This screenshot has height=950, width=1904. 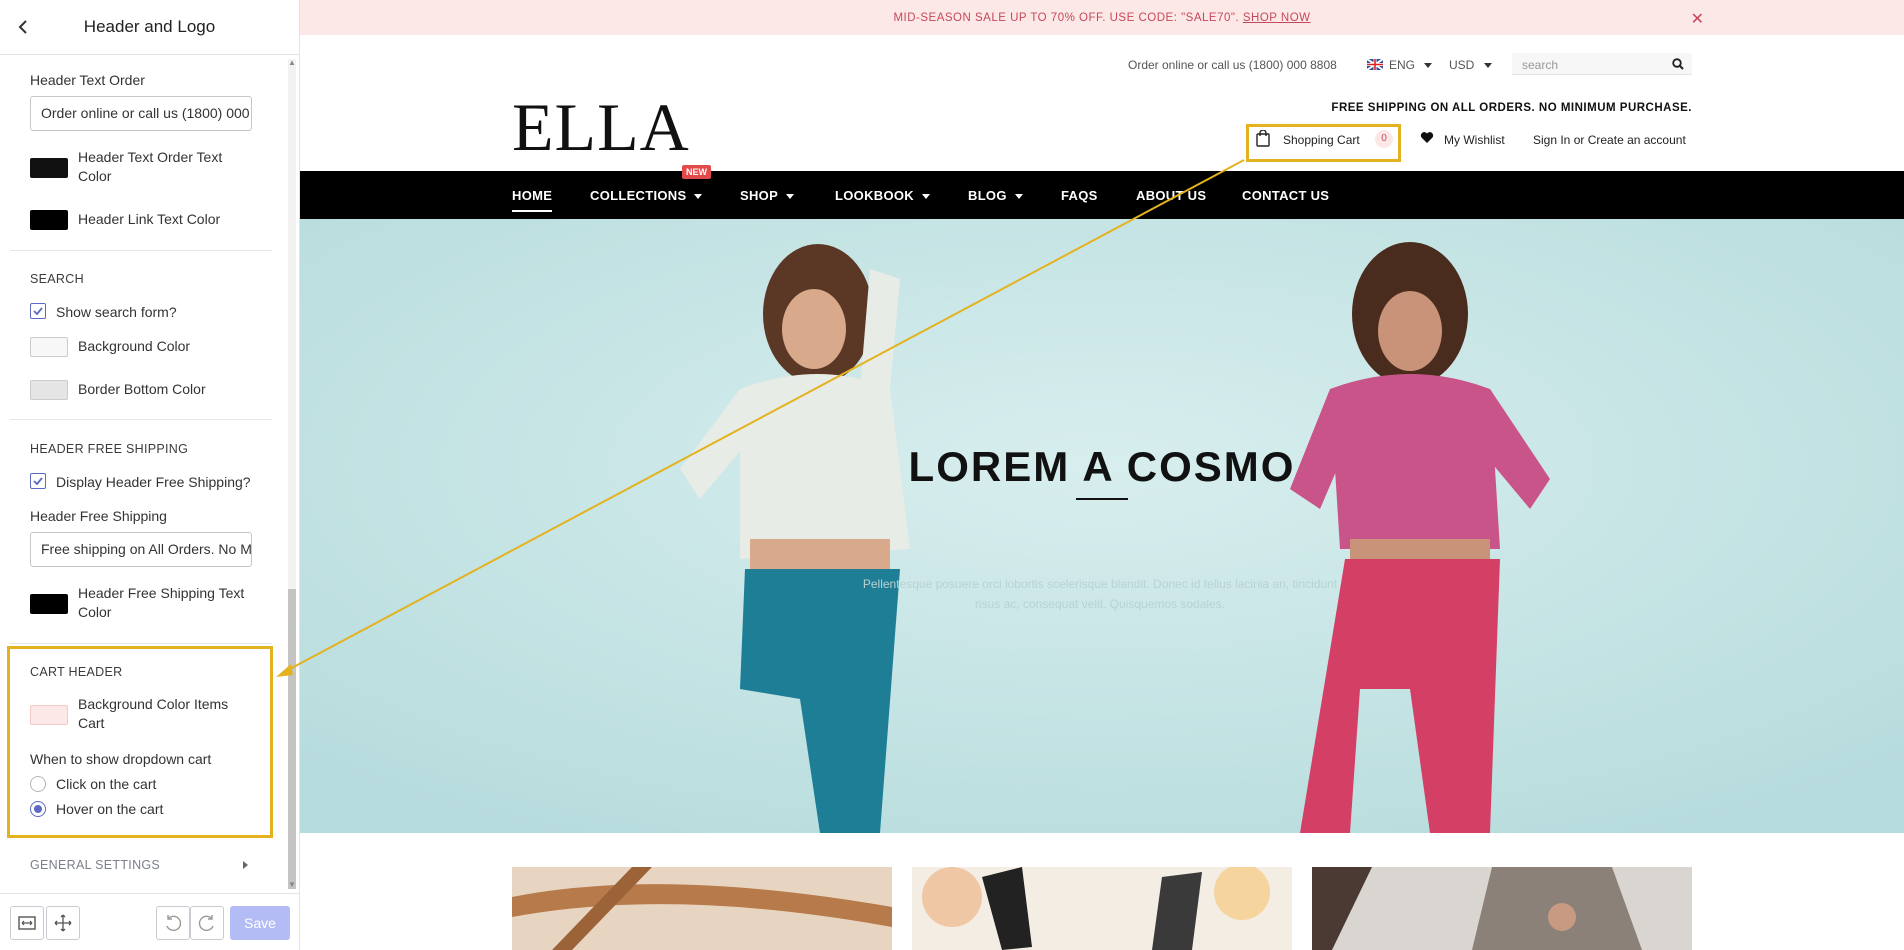 What do you see at coordinates (532, 200) in the screenshot?
I see `nav-home: HOME` at bounding box center [532, 200].